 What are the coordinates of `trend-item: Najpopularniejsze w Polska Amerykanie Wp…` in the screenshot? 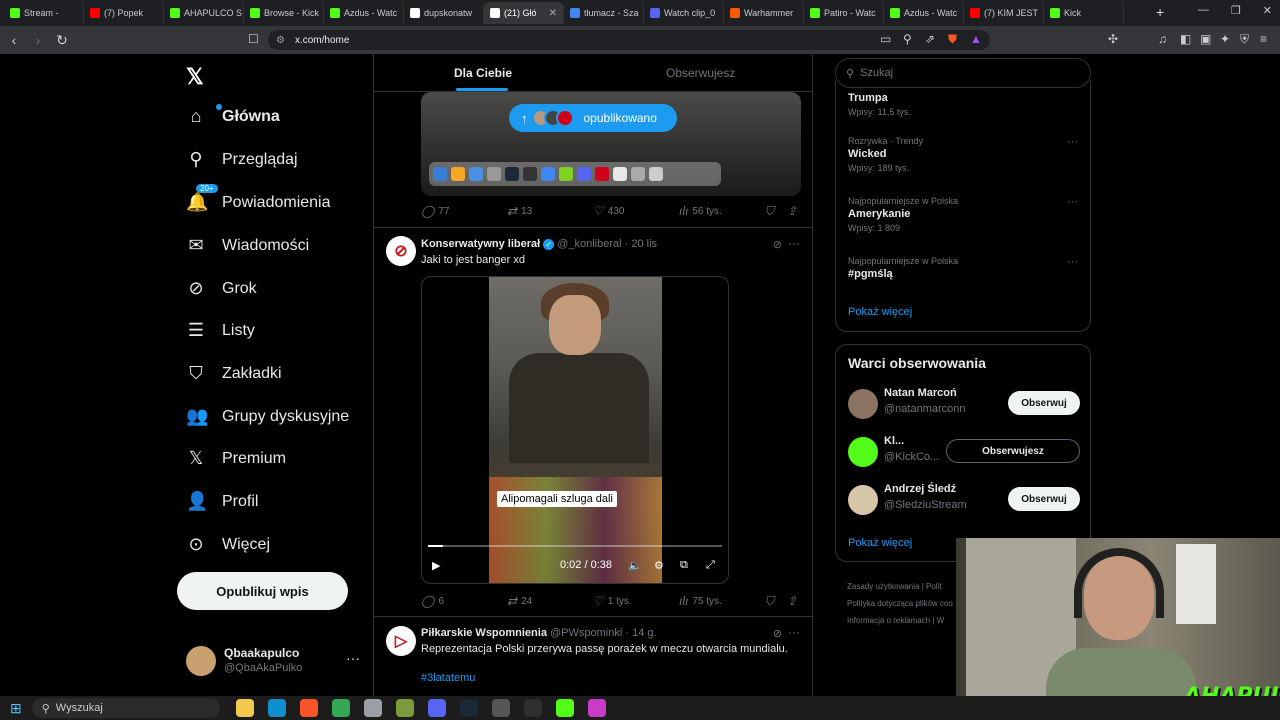 It's located at (963, 214).